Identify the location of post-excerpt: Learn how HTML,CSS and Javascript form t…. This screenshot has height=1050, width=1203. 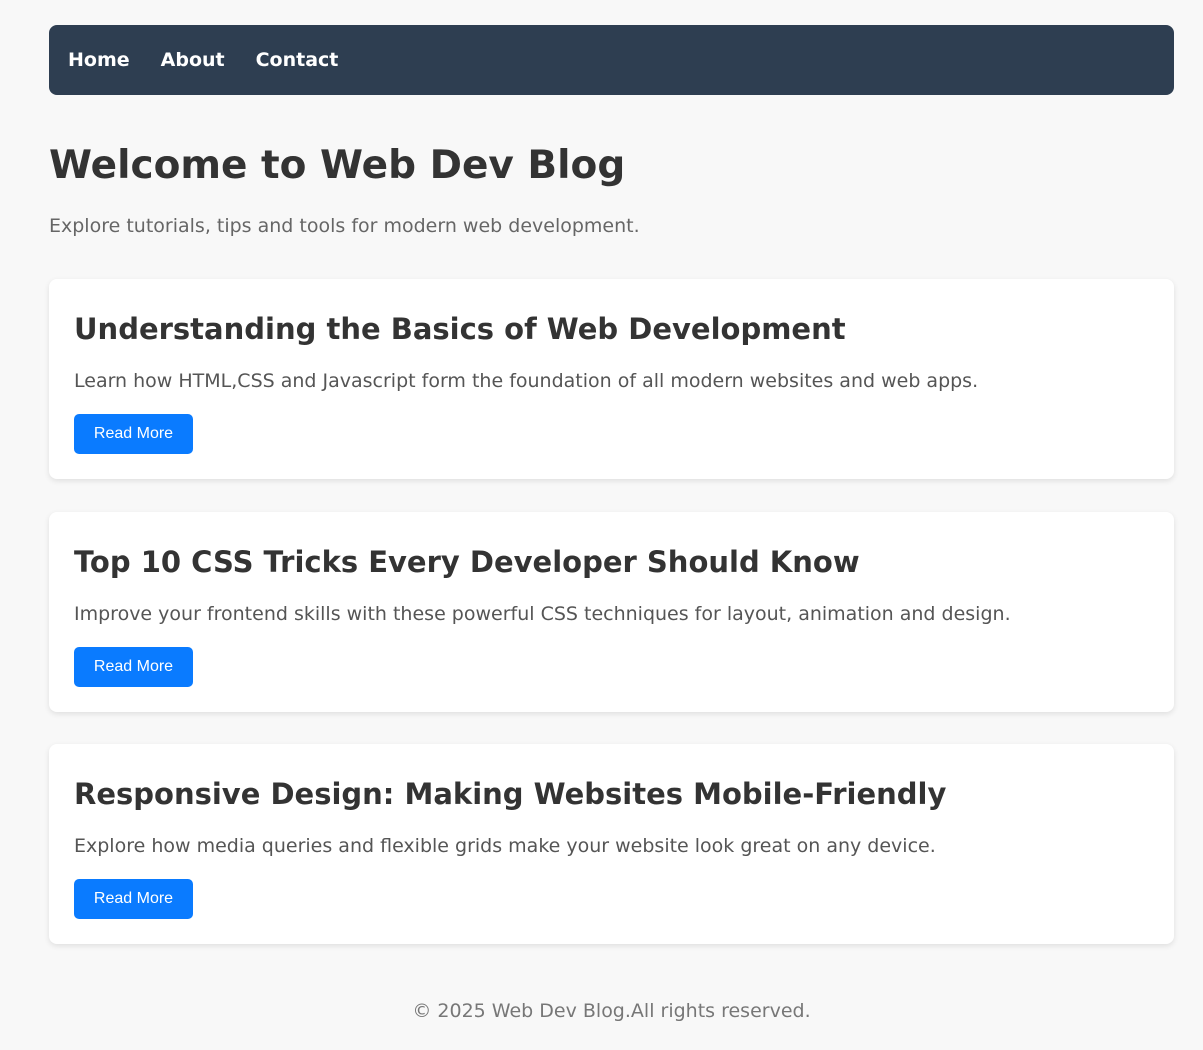
(526, 381).